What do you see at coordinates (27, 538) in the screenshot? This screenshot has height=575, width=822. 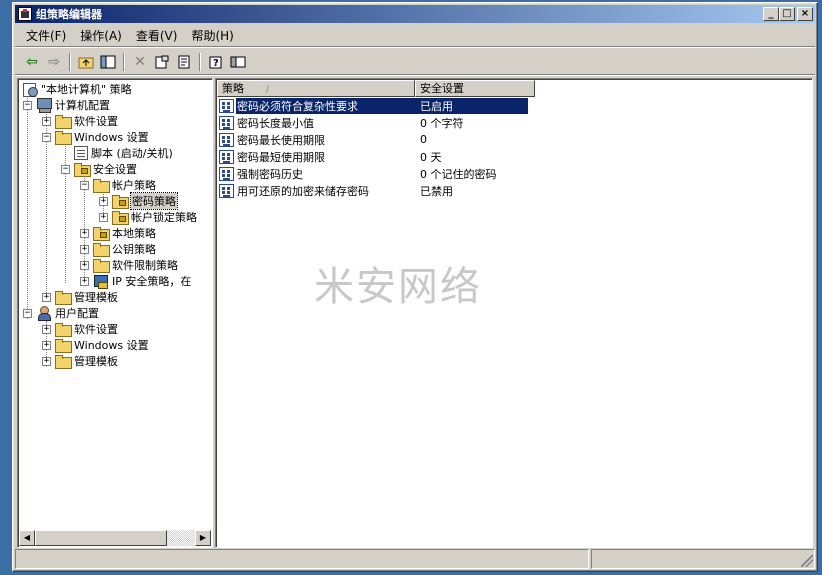 I see `scroll-left-icon: ◀` at bounding box center [27, 538].